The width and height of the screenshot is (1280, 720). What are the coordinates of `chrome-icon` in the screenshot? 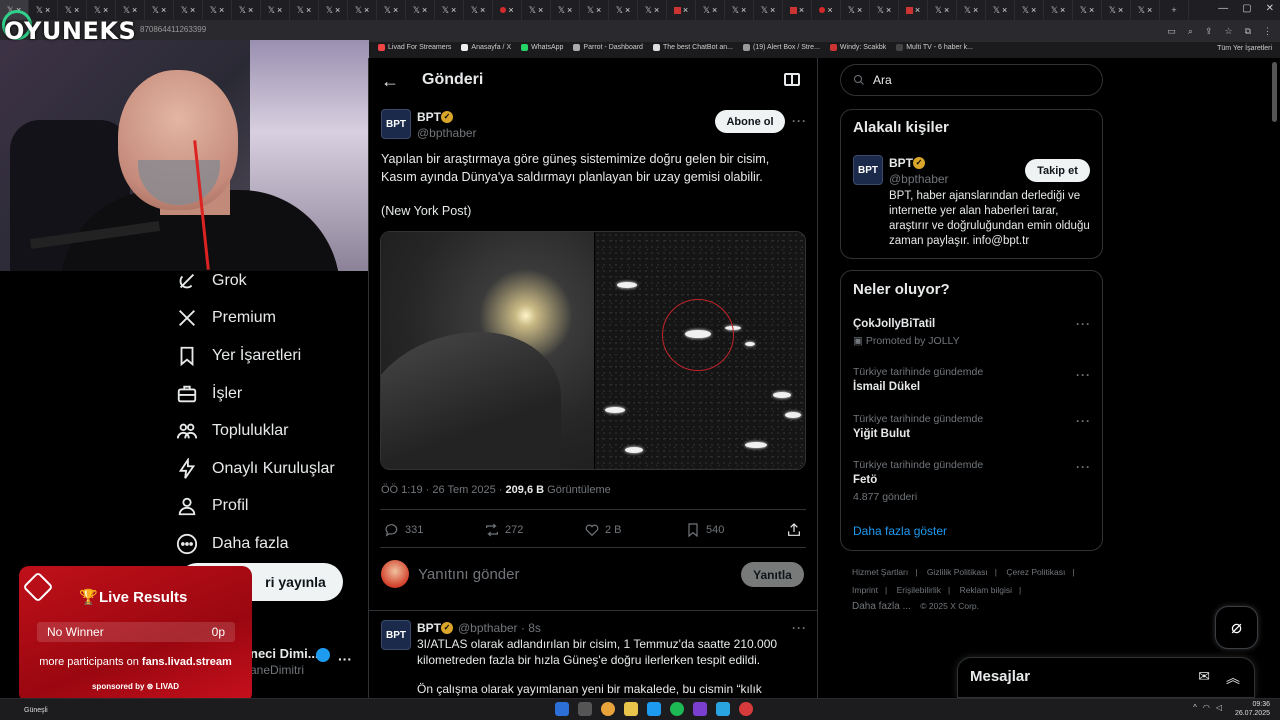 It's located at (608, 709).